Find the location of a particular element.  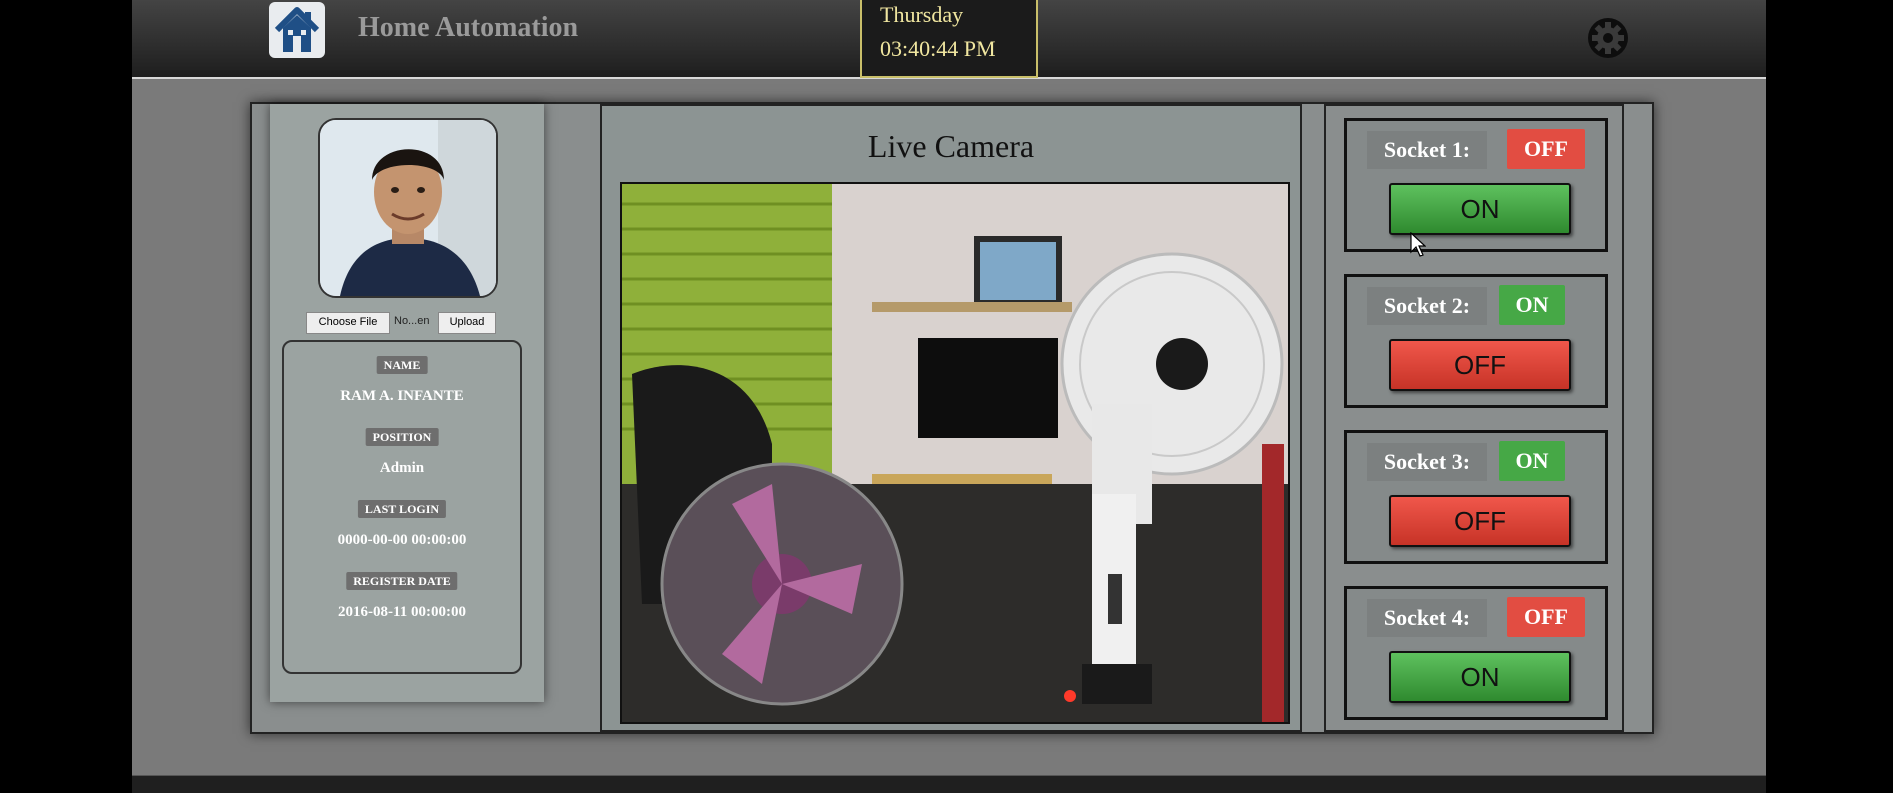

socket-card-2: Socket 2: ON OFF is located at coordinates (1476, 341).